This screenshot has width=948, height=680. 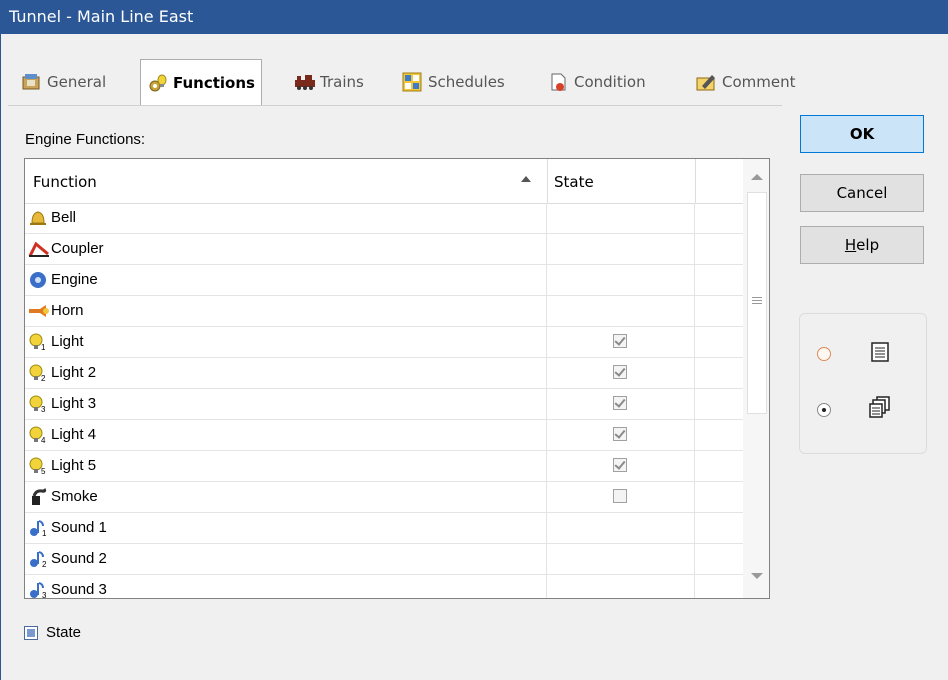 What do you see at coordinates (880, 409) in the screenshot?
I see `detail-view-icon` at bounding box center [880, 409].